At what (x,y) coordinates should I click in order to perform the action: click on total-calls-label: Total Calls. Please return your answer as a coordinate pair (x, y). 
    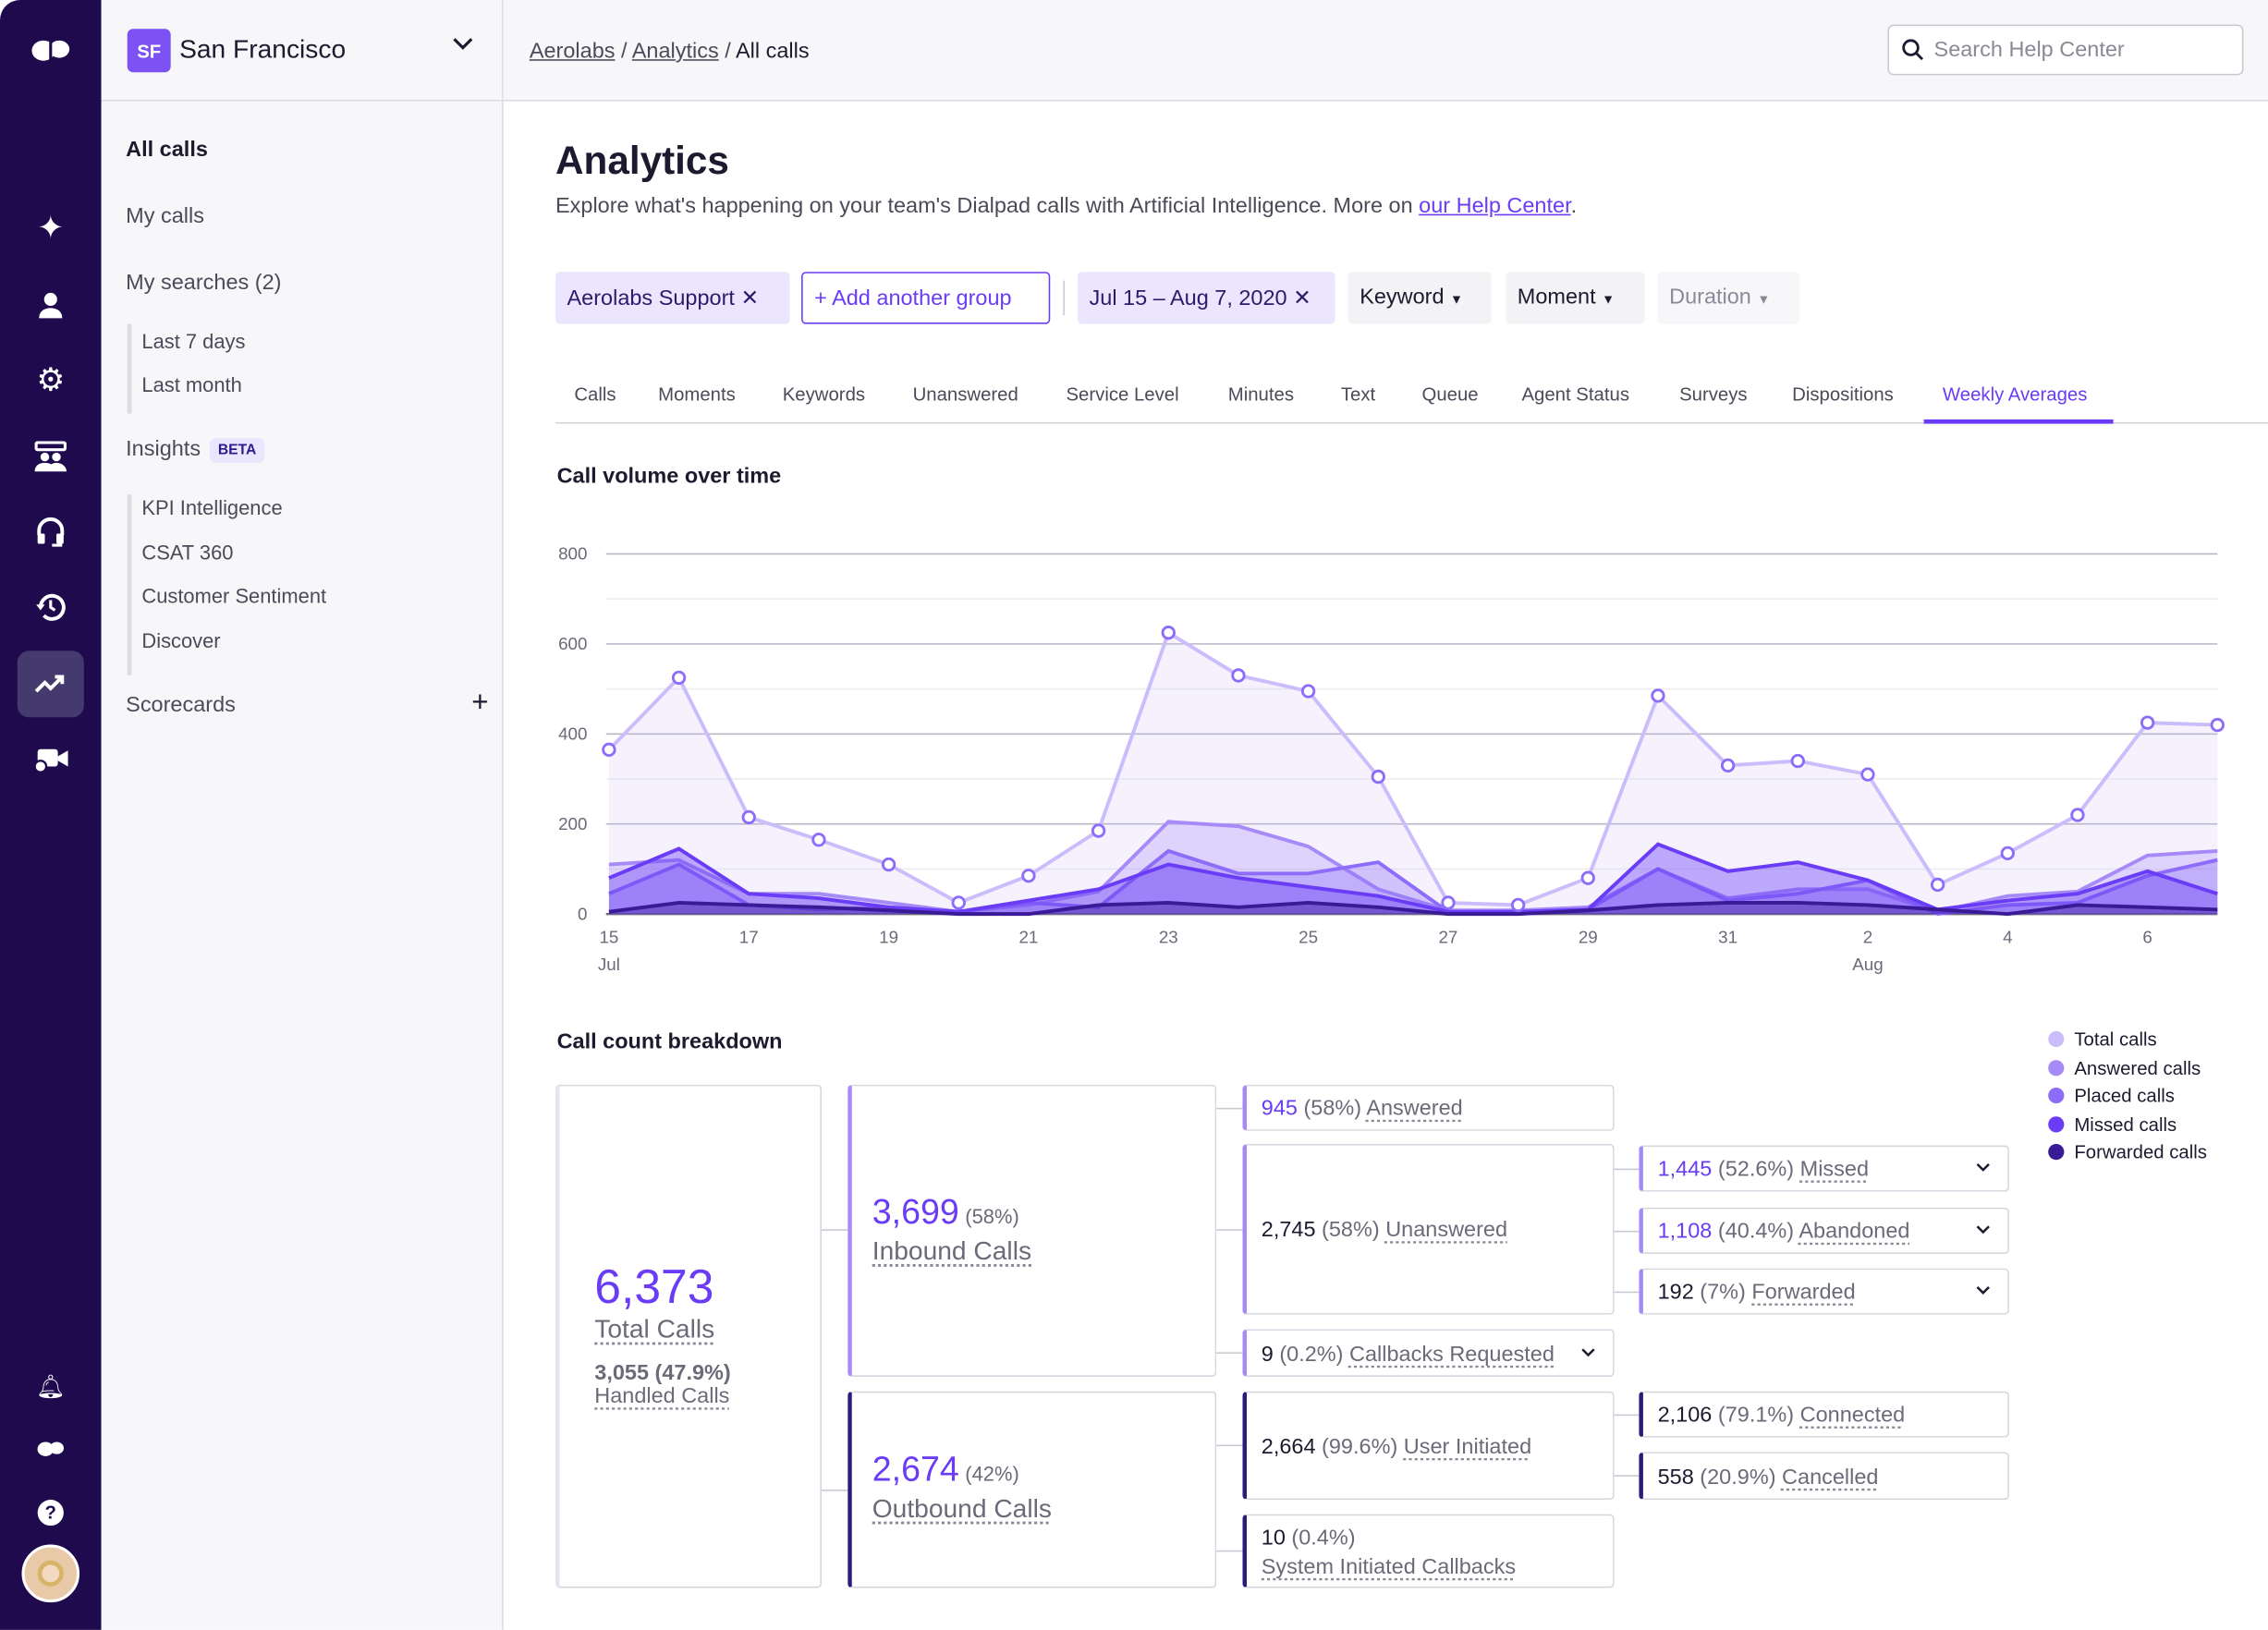
    Looking at the image, I should click on (654, 1330).